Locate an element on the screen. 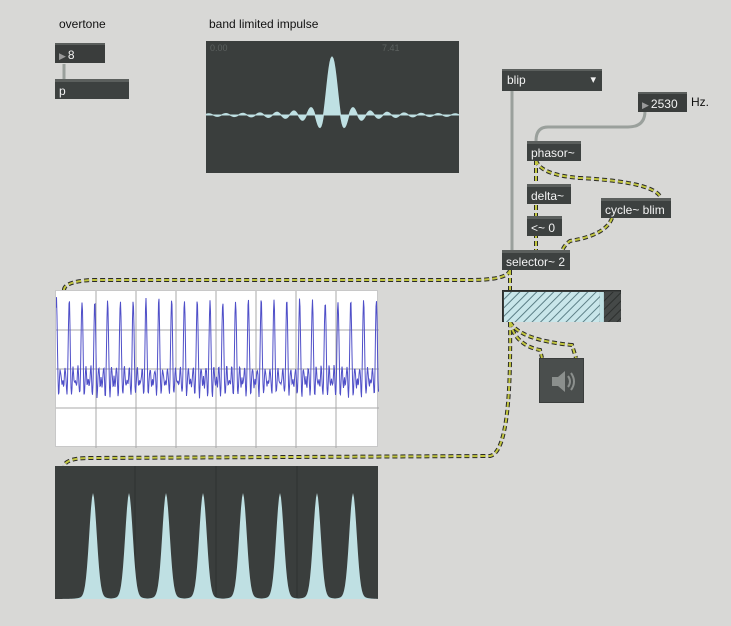 Image resolution: width=731 pixels, height=626 pixels. oscilloscope-display is located at coordinates (217, 369).